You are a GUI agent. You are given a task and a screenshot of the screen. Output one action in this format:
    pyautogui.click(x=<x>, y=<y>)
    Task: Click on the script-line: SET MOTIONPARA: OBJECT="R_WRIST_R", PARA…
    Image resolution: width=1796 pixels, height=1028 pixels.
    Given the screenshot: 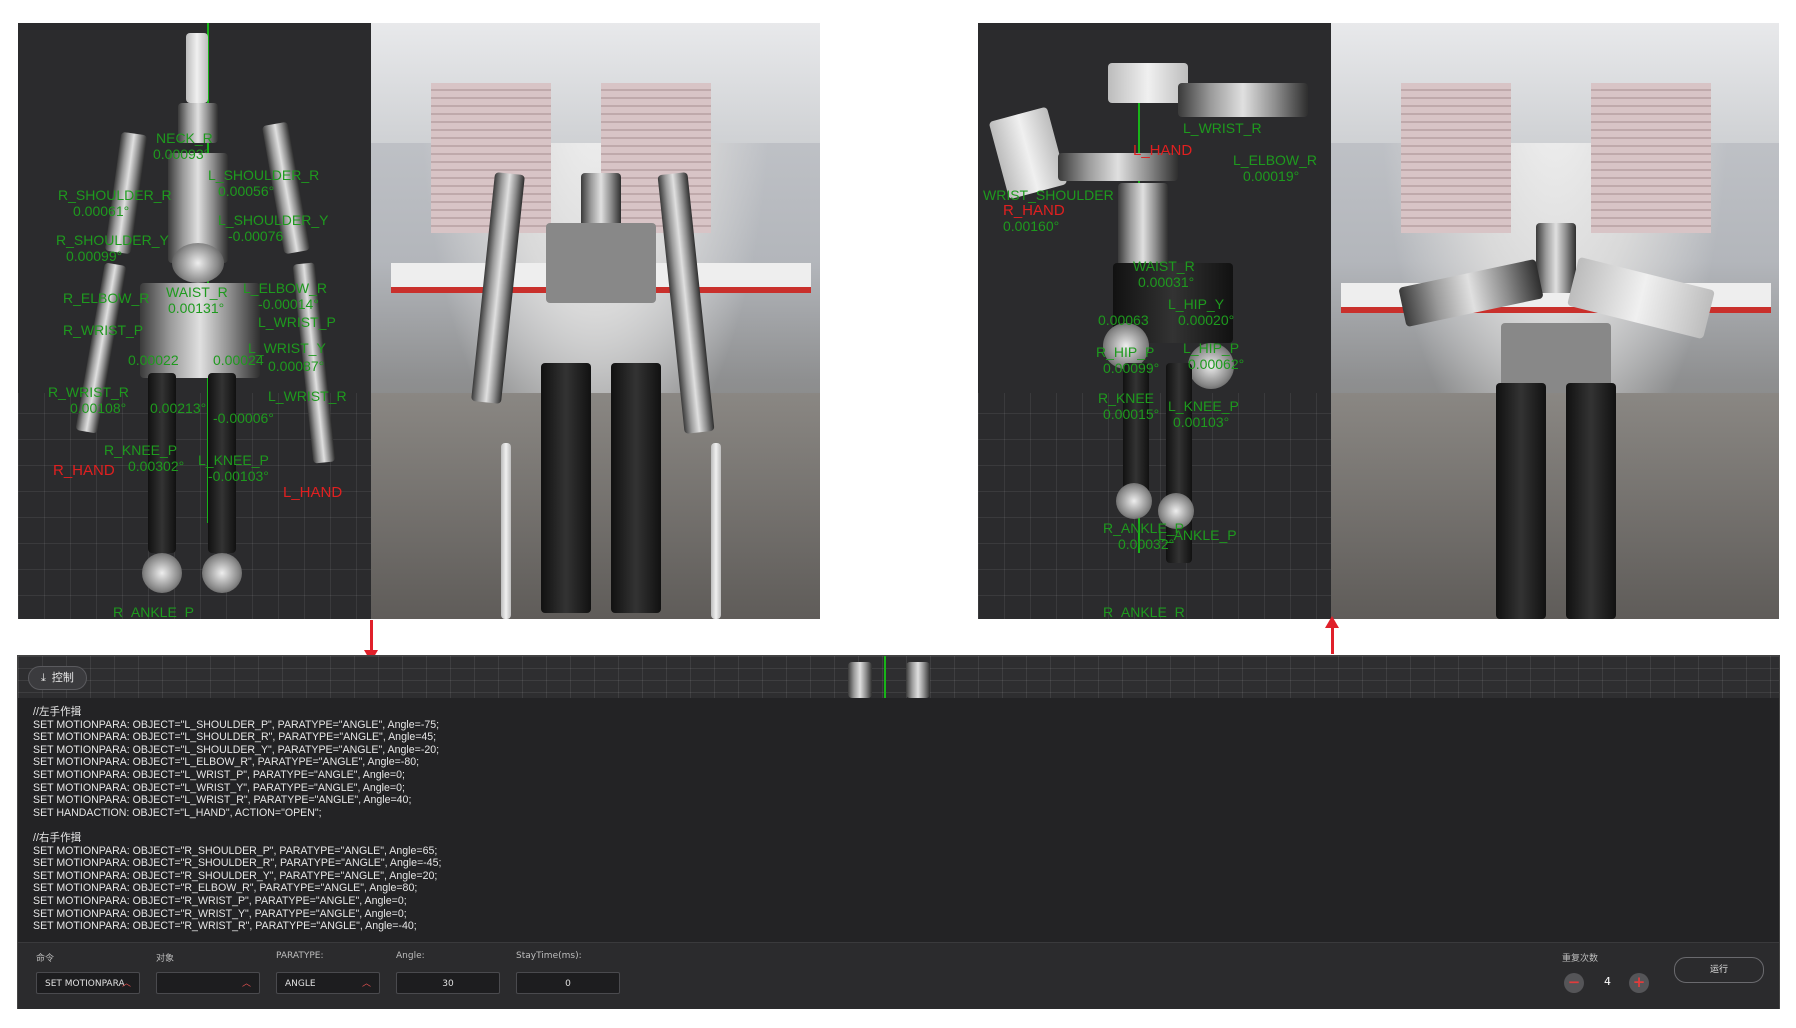 What is the action you would take?
    pyautogui.click(x=883, y=926)
    